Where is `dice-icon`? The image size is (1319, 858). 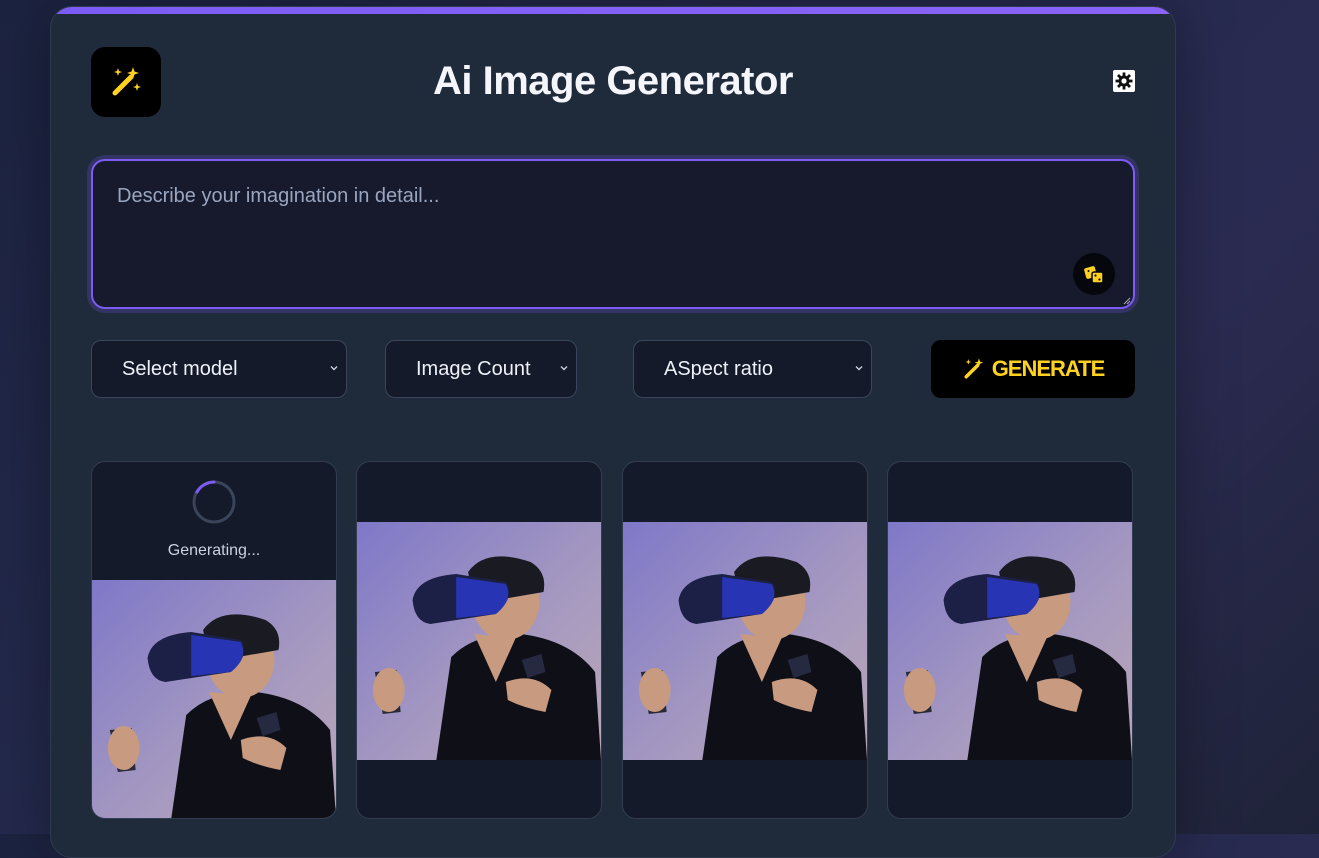
dice-icon is located at coordinates (1094, 275).